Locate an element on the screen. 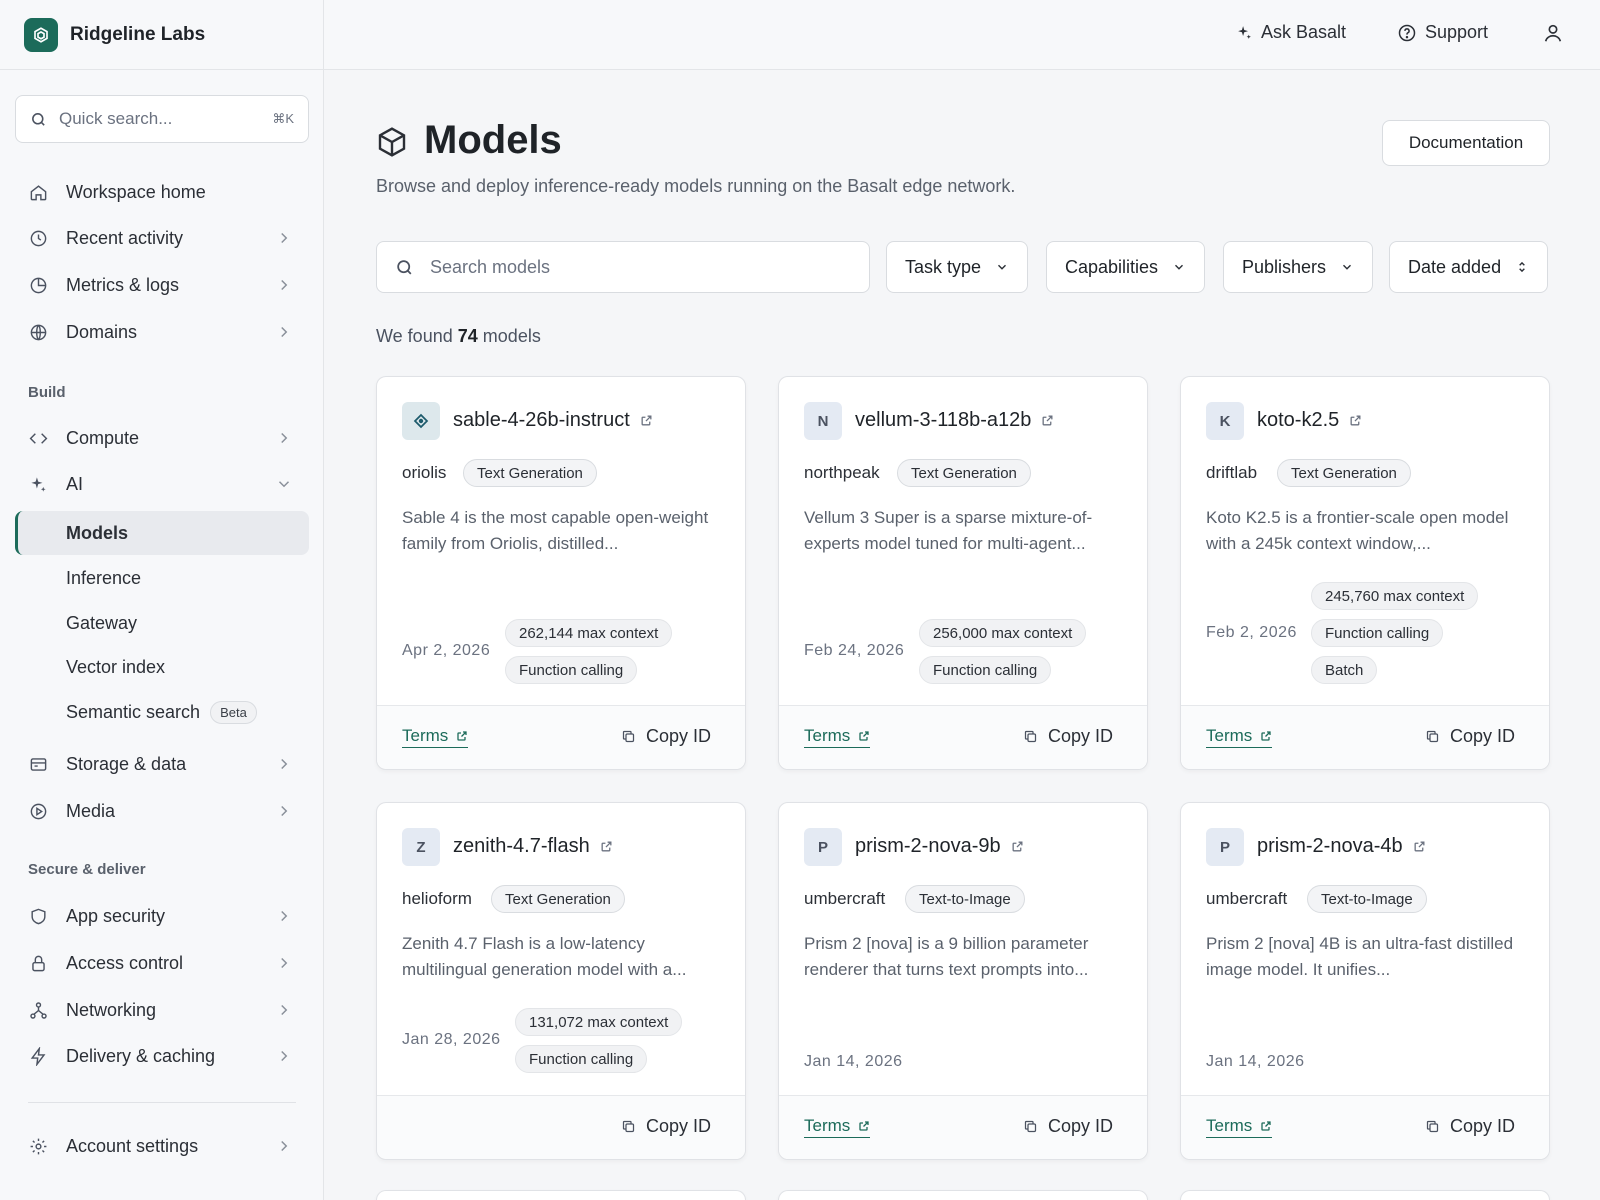 The image size is (1600, 1200). sidebar-item-access-control: Access control is located at coordinates (162, 963).